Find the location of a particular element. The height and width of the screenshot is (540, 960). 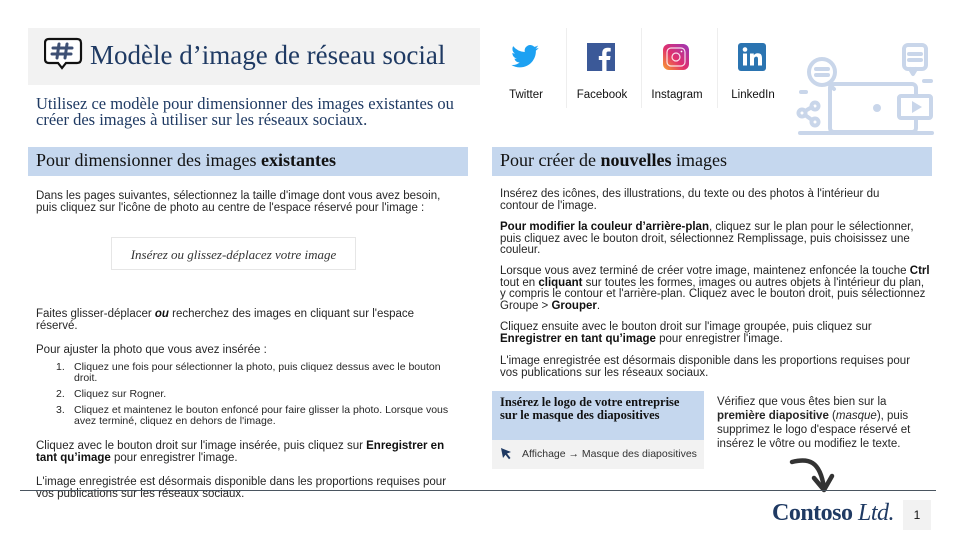

section-header-new: Pour créer de nouvelles images is located at coordinates (712, 161).